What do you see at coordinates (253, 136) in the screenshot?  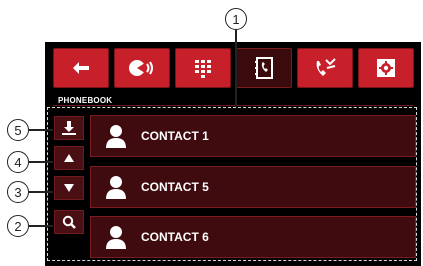 I see `contact-row: CONTACT 1` at bounding box center [253, 136].